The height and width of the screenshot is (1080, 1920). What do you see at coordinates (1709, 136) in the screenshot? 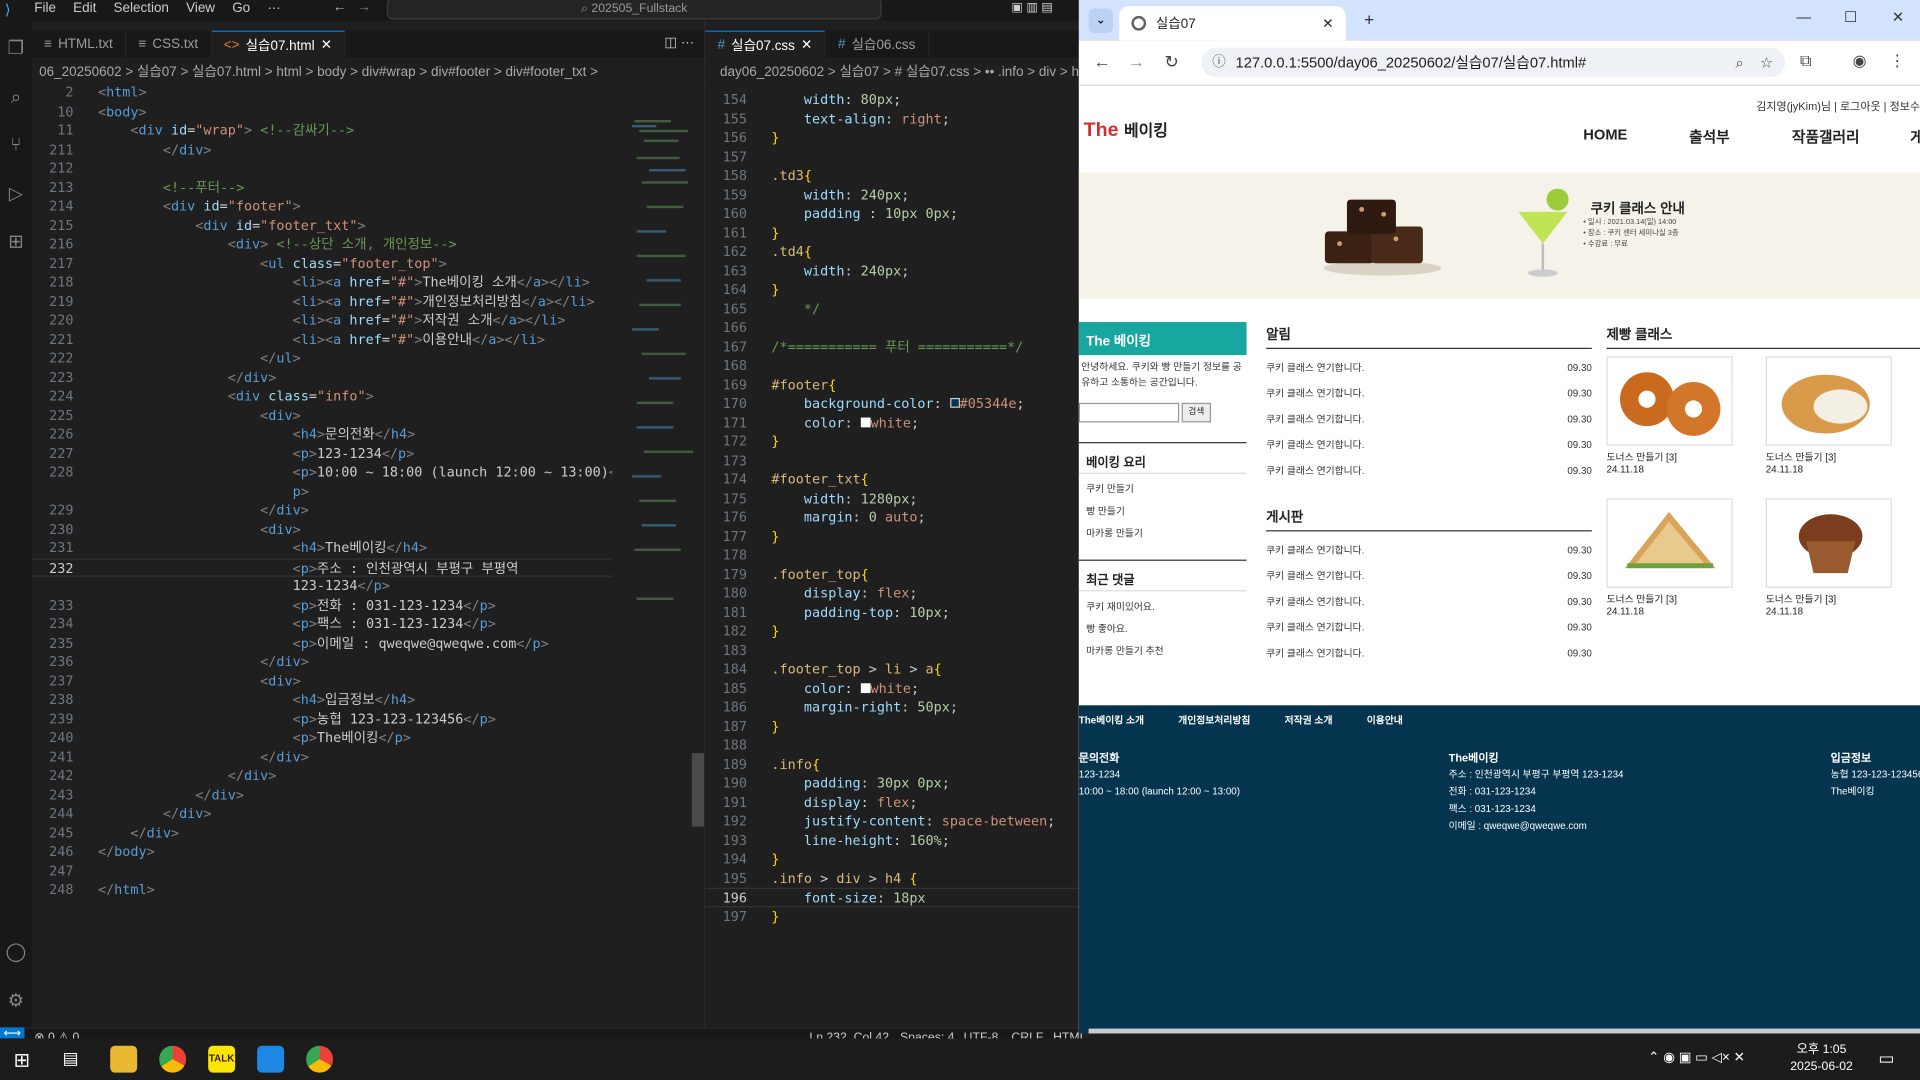
I see `nav-attendance: 출석부` at bounding box center [1709, 136].